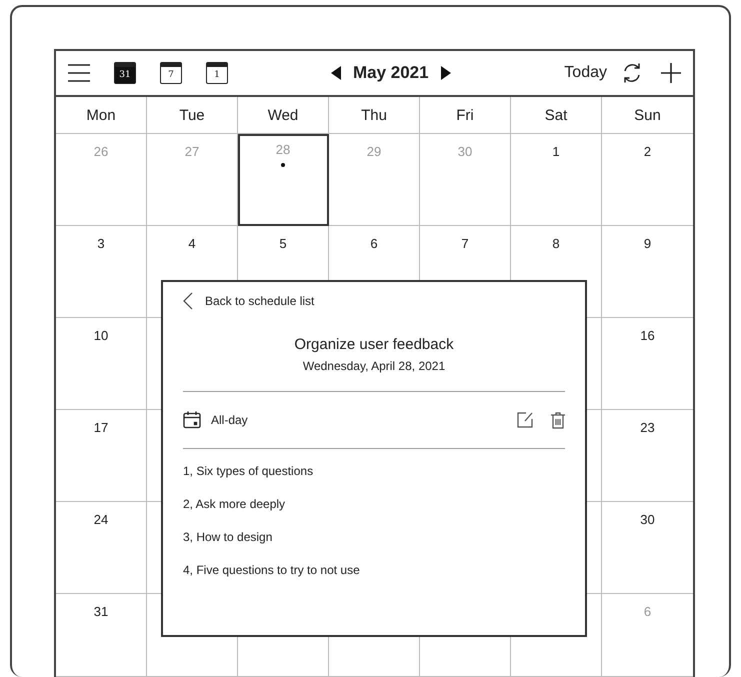 This screenshot has height=677, width=741. What do you see at coordinates (101, 115) in the screenshot?
I see `weekday-label: Mon` at bounding box center [101, 115].